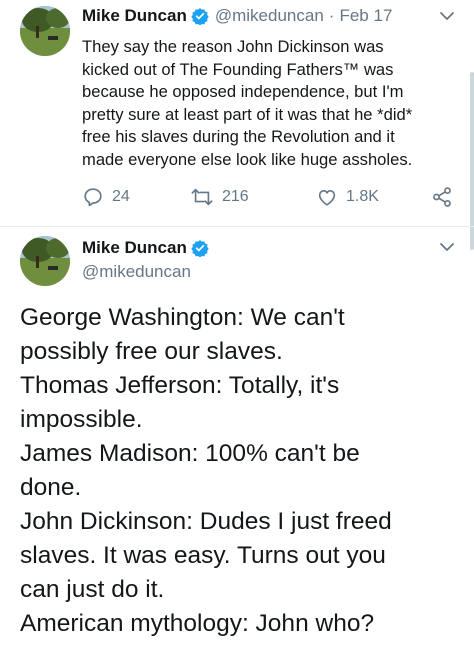 The image size is (474, 670). What do you see at coordinates (327, 198) in the screenshot?
I see `like-icon` at bounding box center [327, 198].